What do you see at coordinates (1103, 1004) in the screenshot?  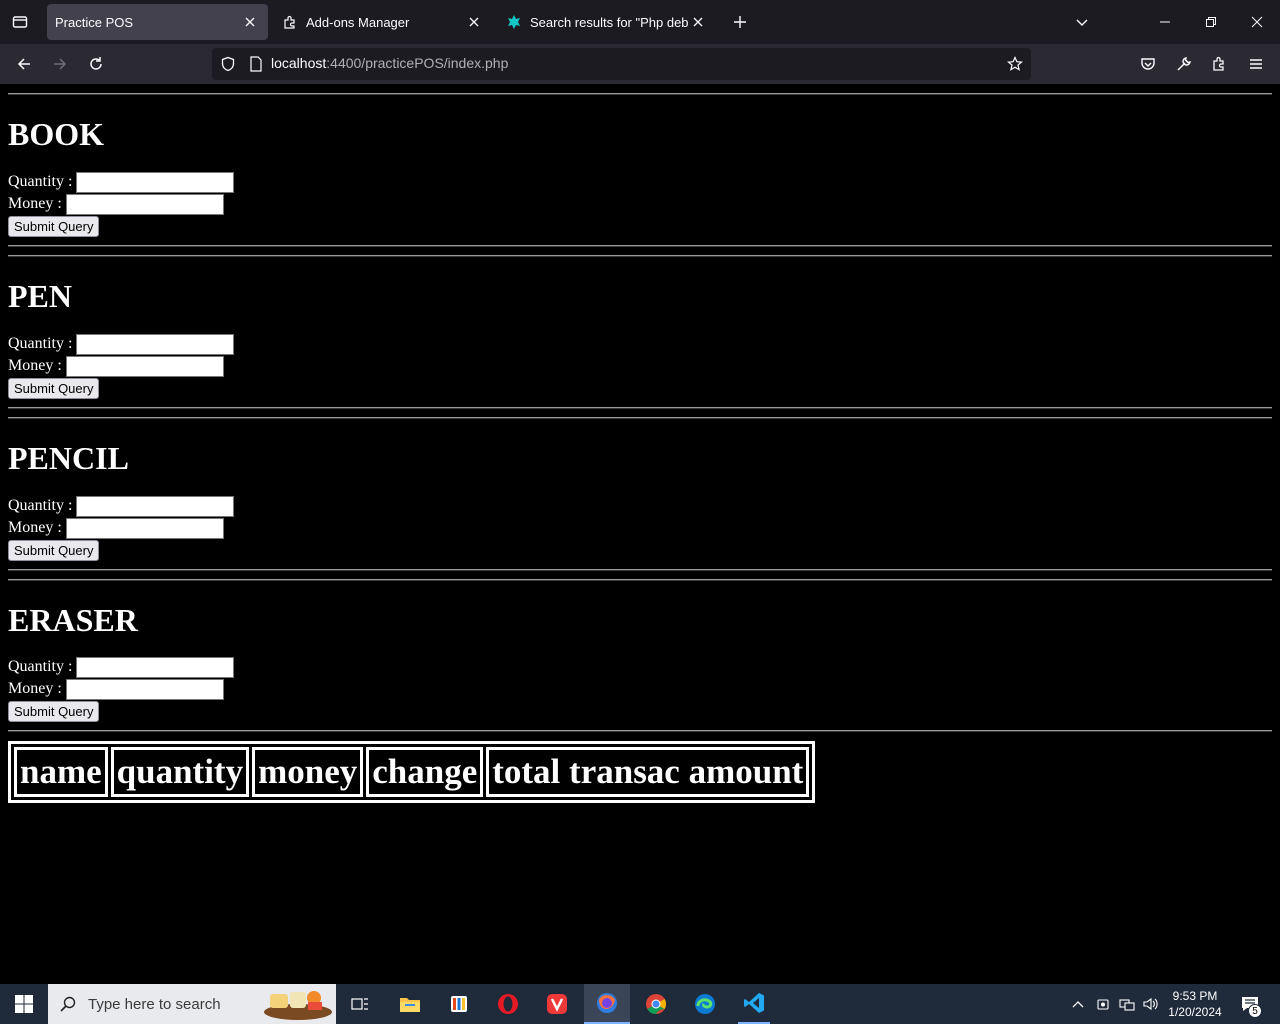 I see `meet-now-icon` at bounding box center [1103, 1004].